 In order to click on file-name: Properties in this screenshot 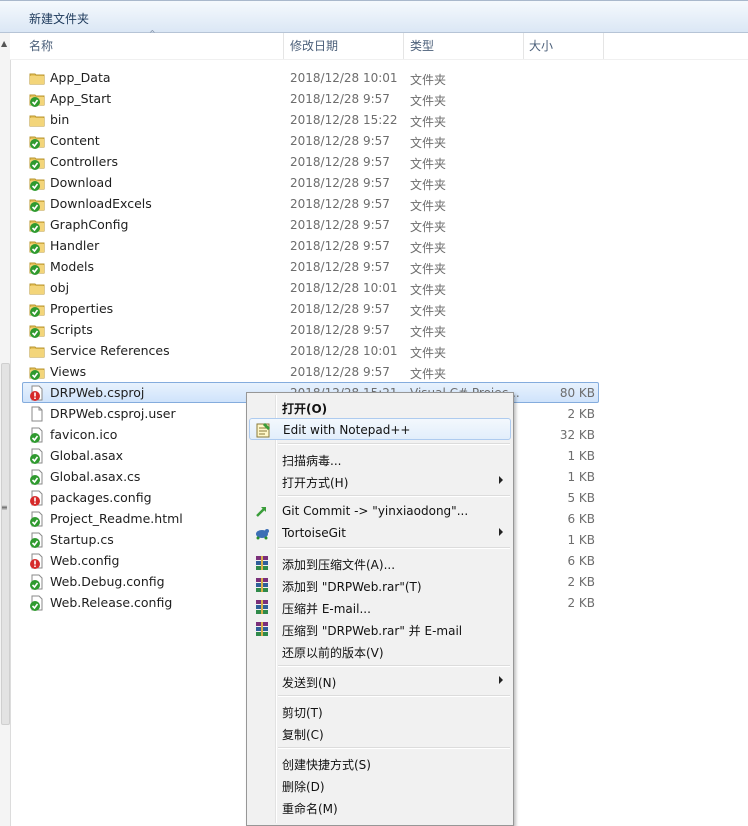, I will do `click(82, 308)`.